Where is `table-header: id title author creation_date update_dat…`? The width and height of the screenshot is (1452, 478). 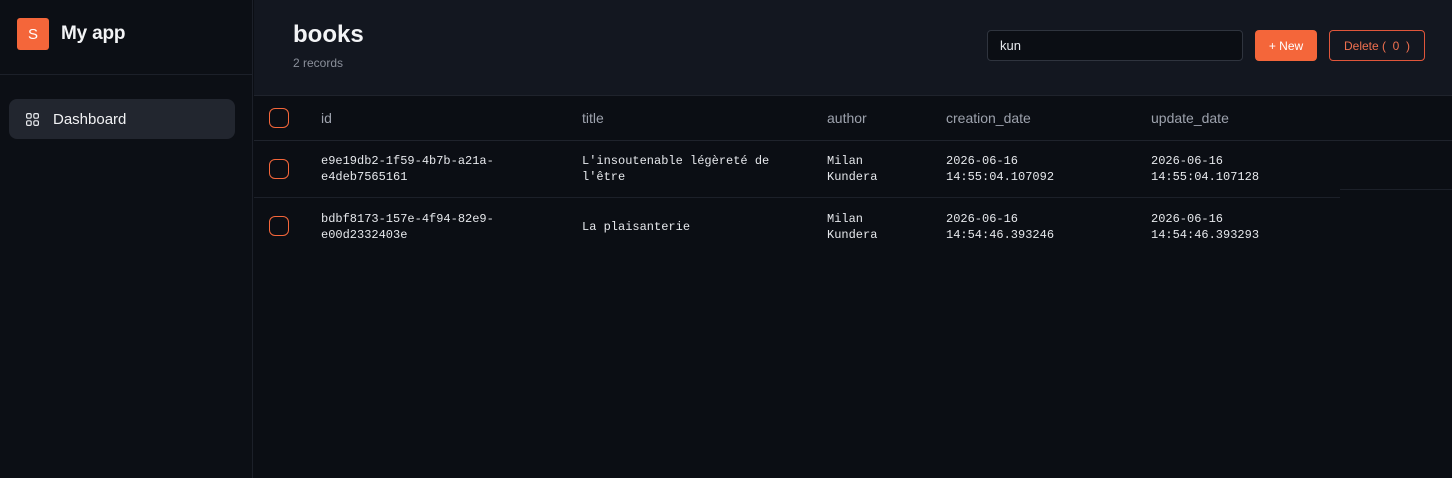
table-header: id title author creation_date update_dat… is located at coordinates (853, 118).